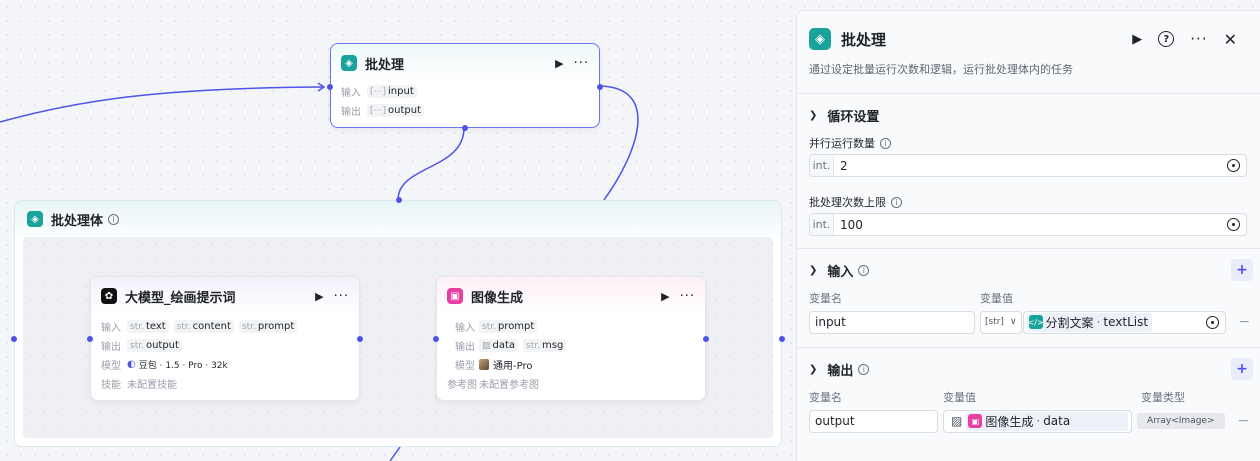 The width and height of the screenshot is (1260, 461). What do you see at coordinates (484, 364) in the screenshot?
I see `model-thumbnail-icon` at bounding box center [484, 364].